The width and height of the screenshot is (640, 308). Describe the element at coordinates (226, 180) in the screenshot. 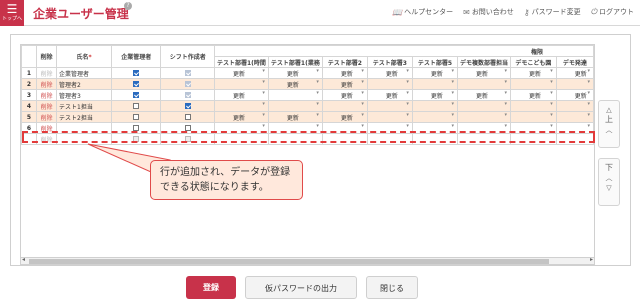

I see `callout-box: 行が追加され、データが登録できる状態になります。` at that location.